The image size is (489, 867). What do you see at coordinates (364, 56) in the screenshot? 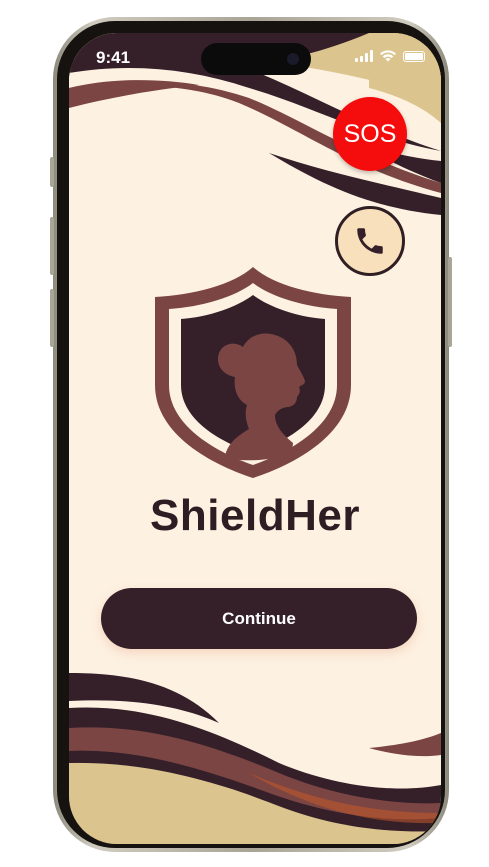
I see `signal-icon` at bounding box center [364, 56].